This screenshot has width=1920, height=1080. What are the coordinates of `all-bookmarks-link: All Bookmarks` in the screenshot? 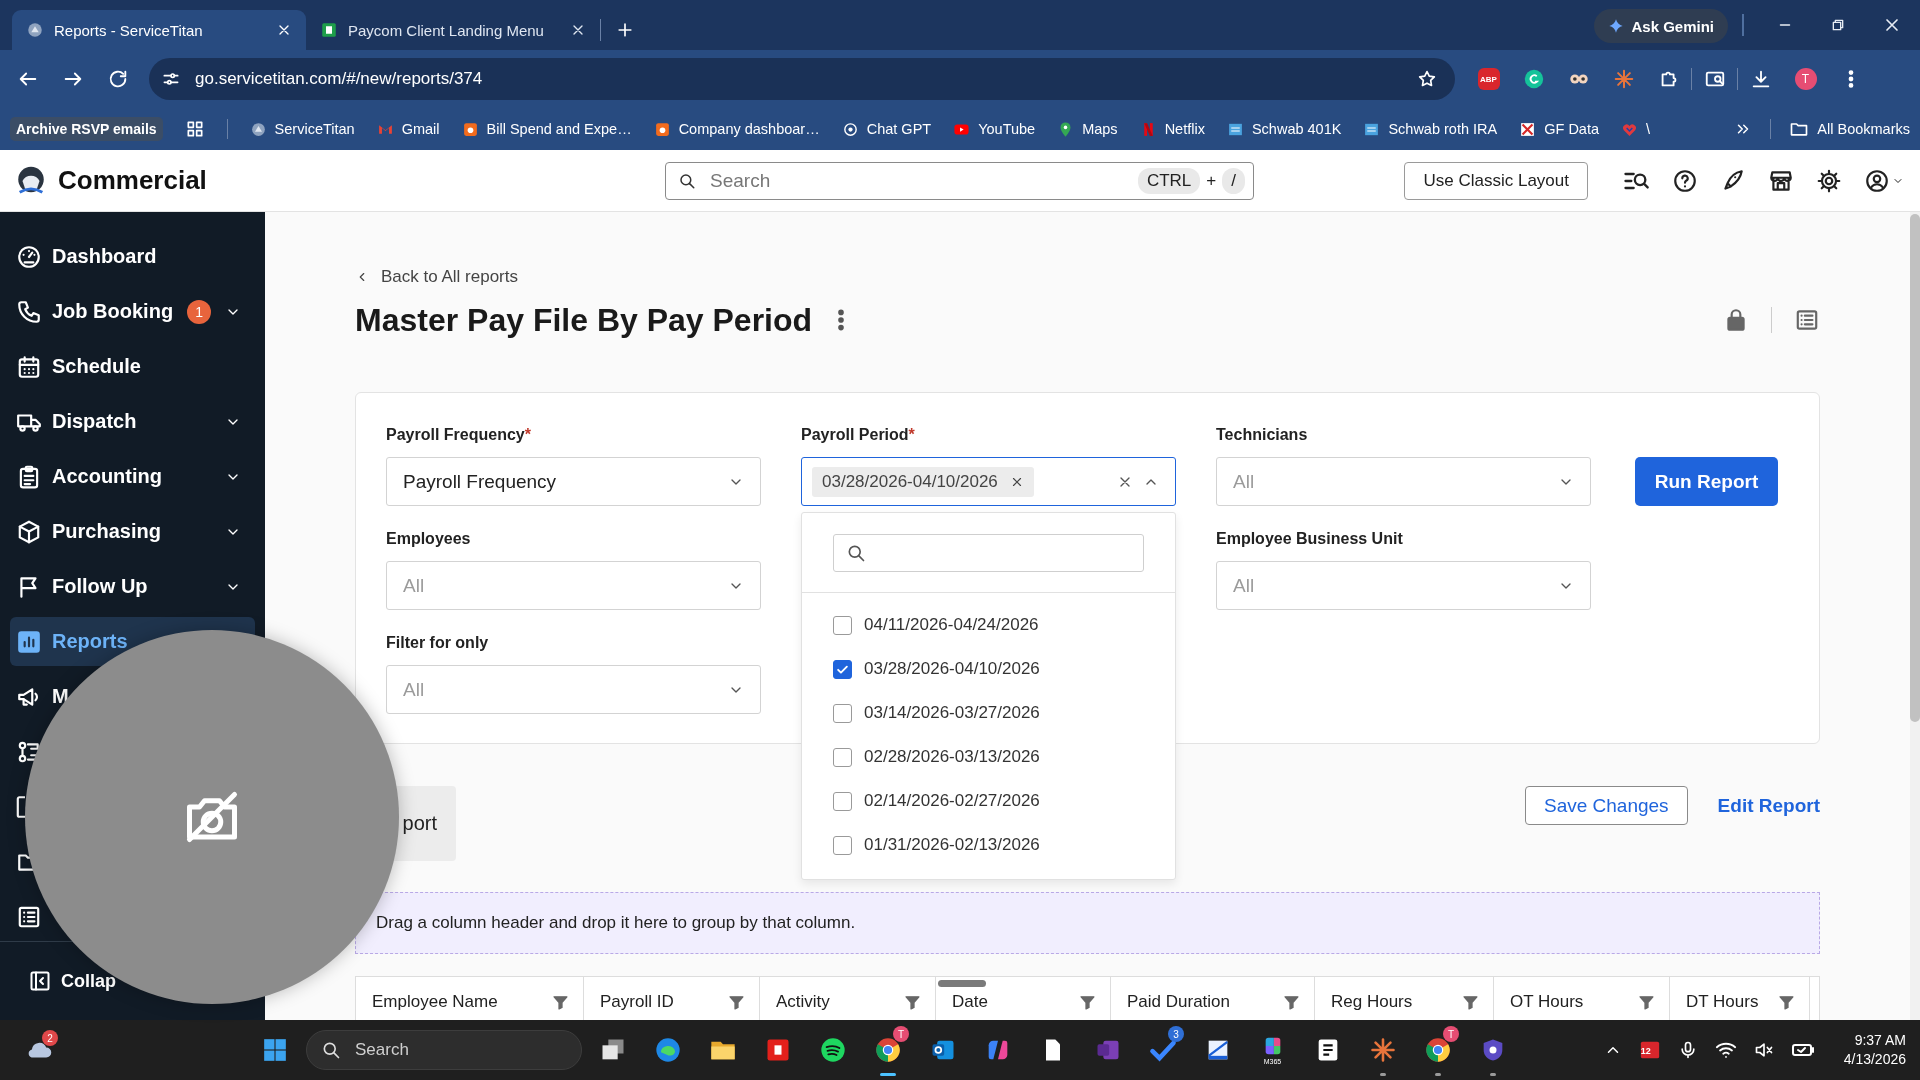 It's located at (1849, 129).